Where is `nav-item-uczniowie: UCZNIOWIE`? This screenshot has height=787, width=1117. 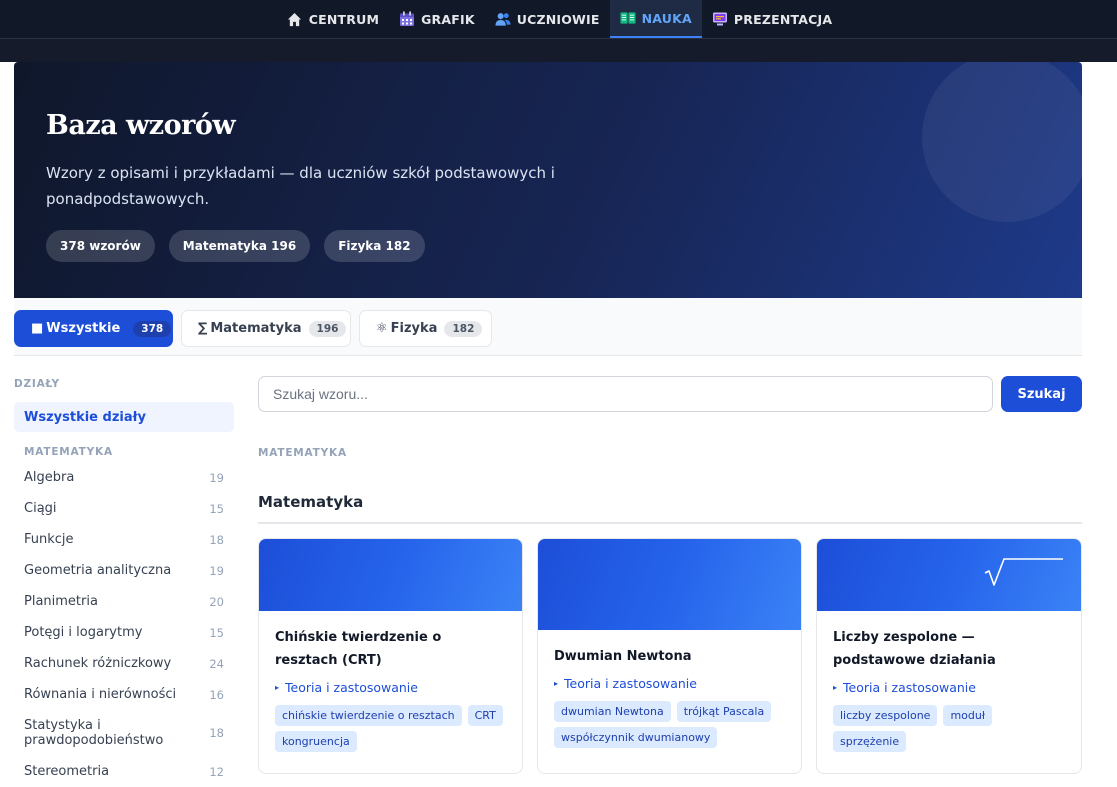
nav-item-uczniowie: UCZNIOWIE is located at coordinates (547, 19).